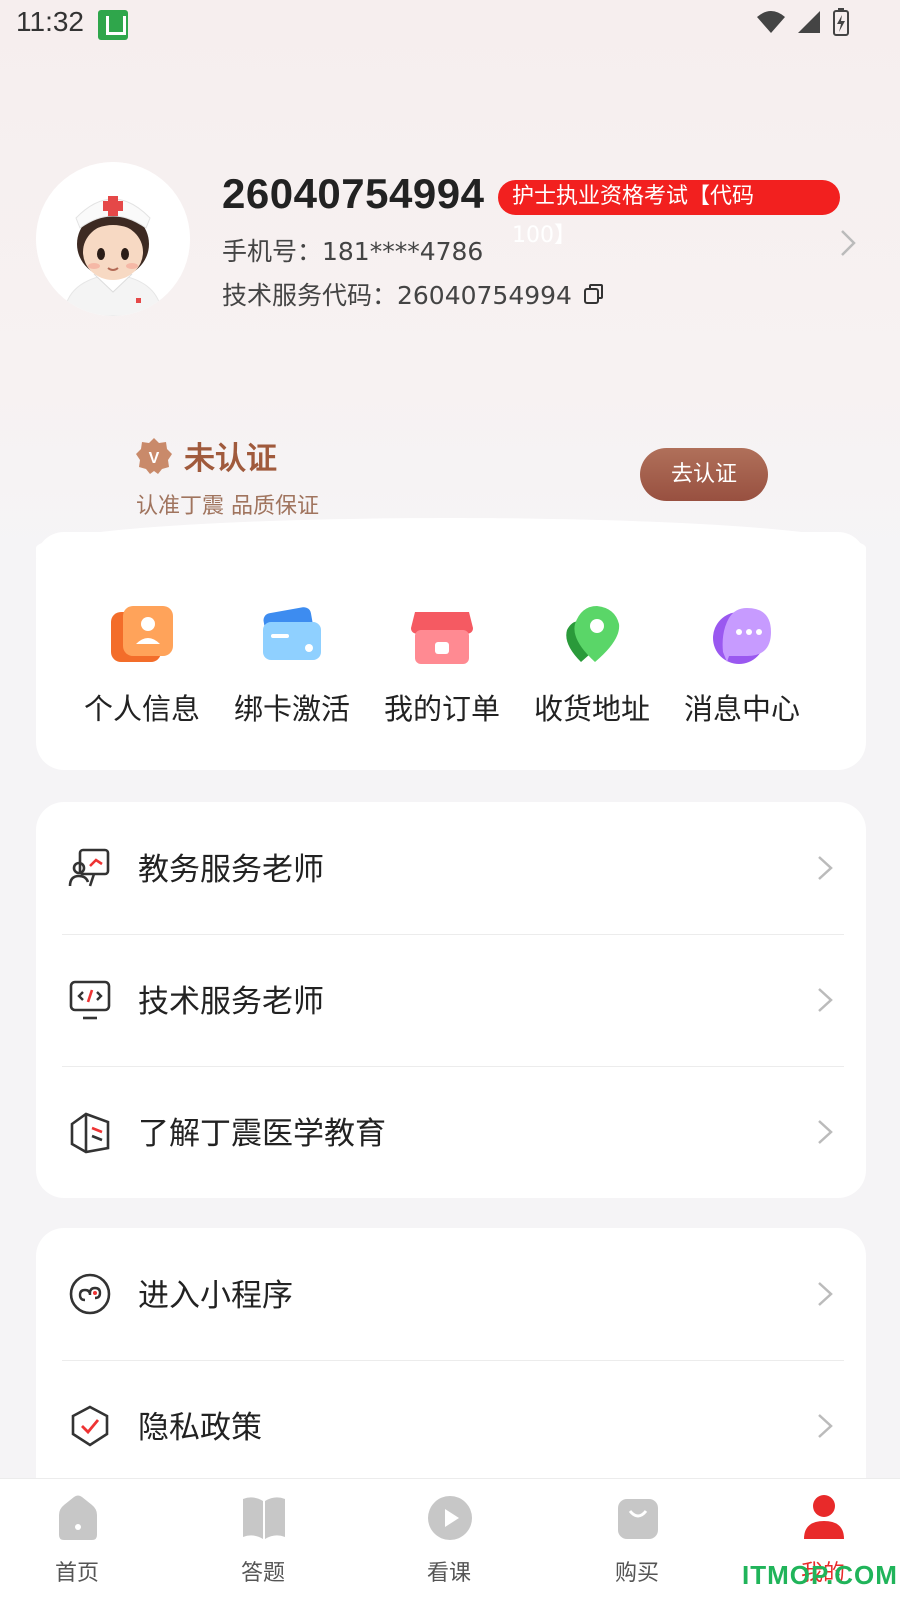 Image resolution: width=900 pixels, height=1600 pixels. Describe the element at coordinates (591, 709) in the screenshot. I see `quick-action-label: 收货地址` at that location.